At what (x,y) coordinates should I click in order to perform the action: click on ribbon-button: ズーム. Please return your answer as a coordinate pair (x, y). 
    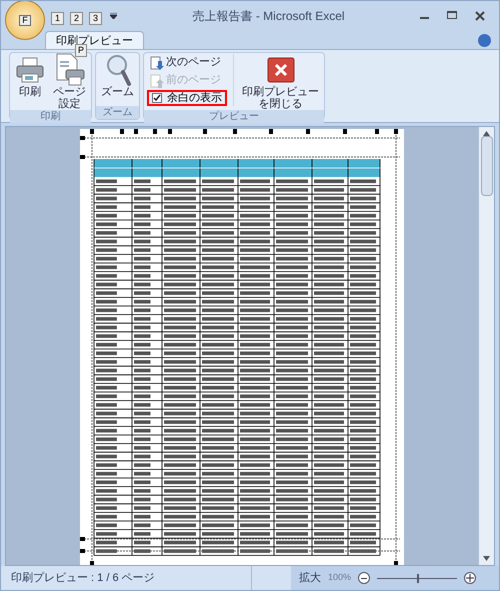
    Looking at the image, I should click on (117, 76).